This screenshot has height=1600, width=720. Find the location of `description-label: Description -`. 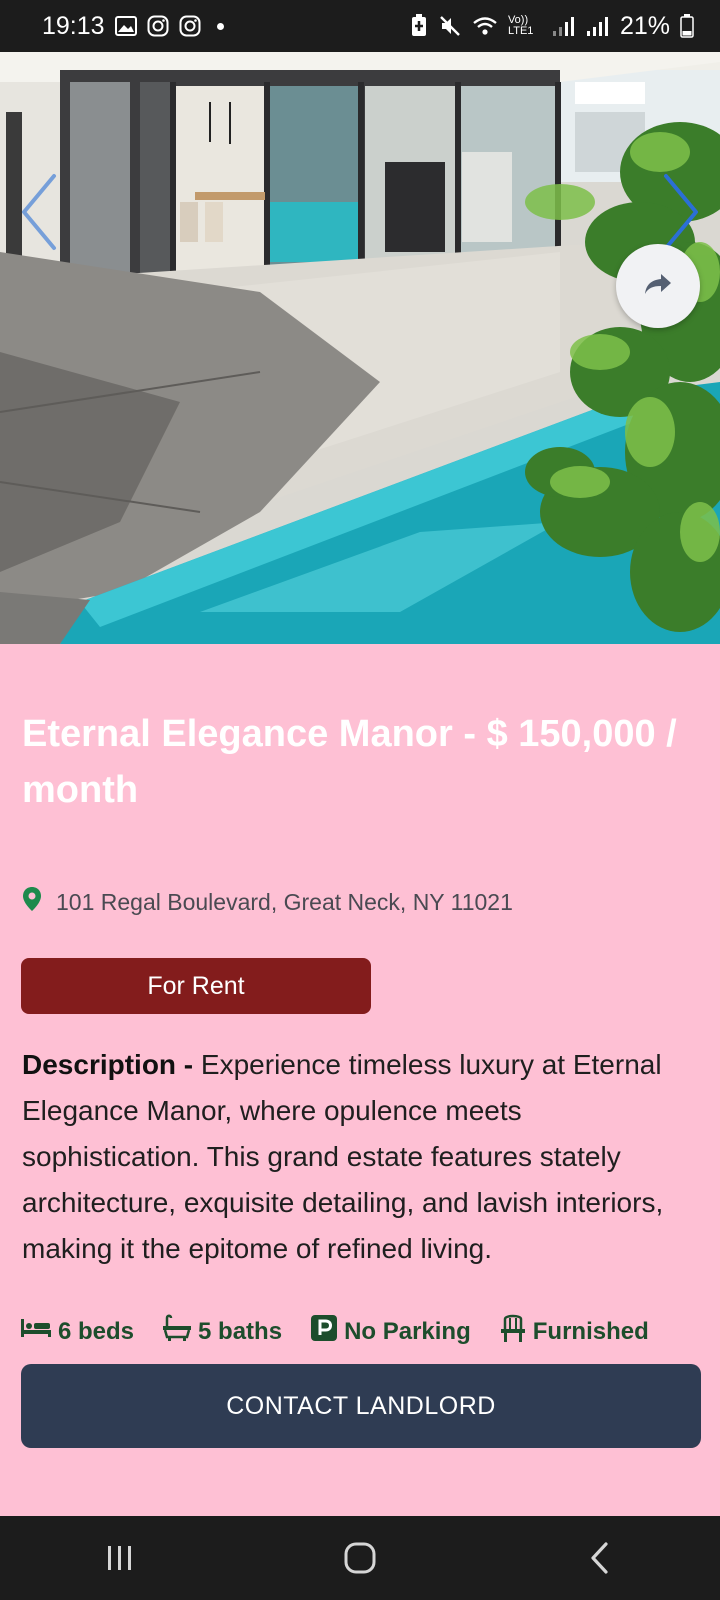

description-label: Description - is located at coordinates (108, 1064).